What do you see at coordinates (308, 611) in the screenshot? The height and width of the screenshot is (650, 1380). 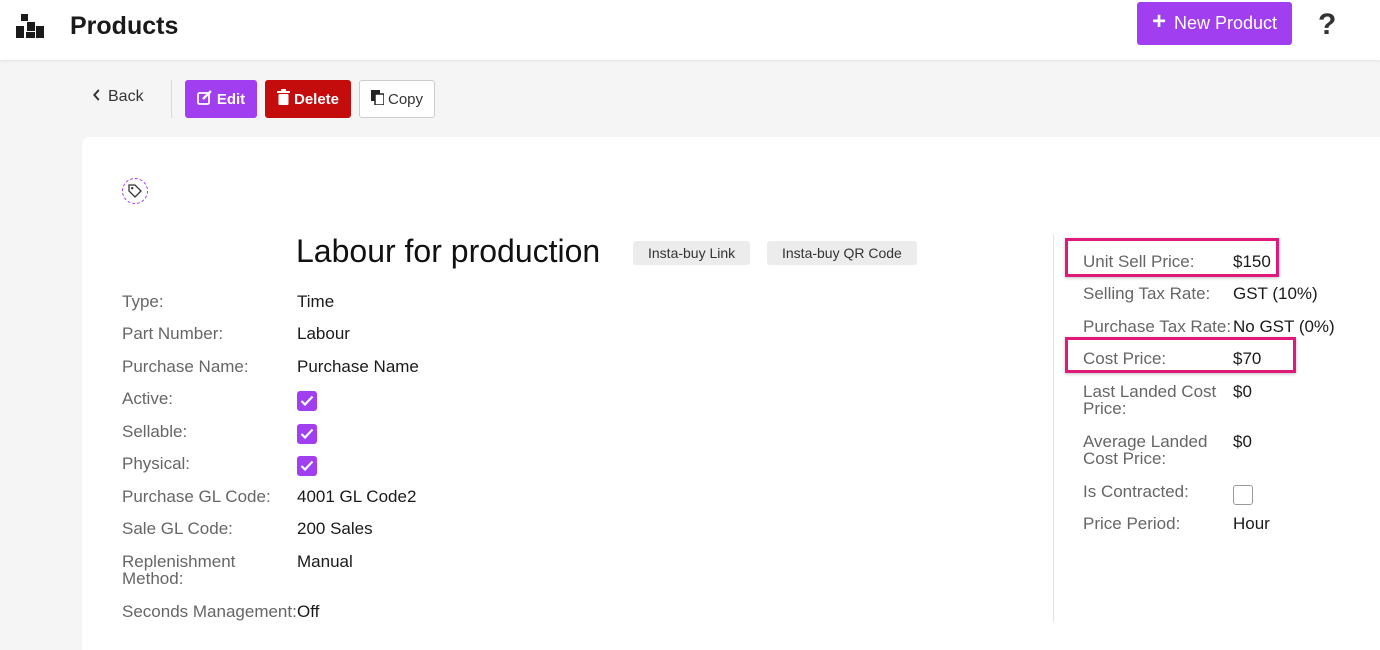 I see `seconds-value: Off` at bounding box center [308, 611].